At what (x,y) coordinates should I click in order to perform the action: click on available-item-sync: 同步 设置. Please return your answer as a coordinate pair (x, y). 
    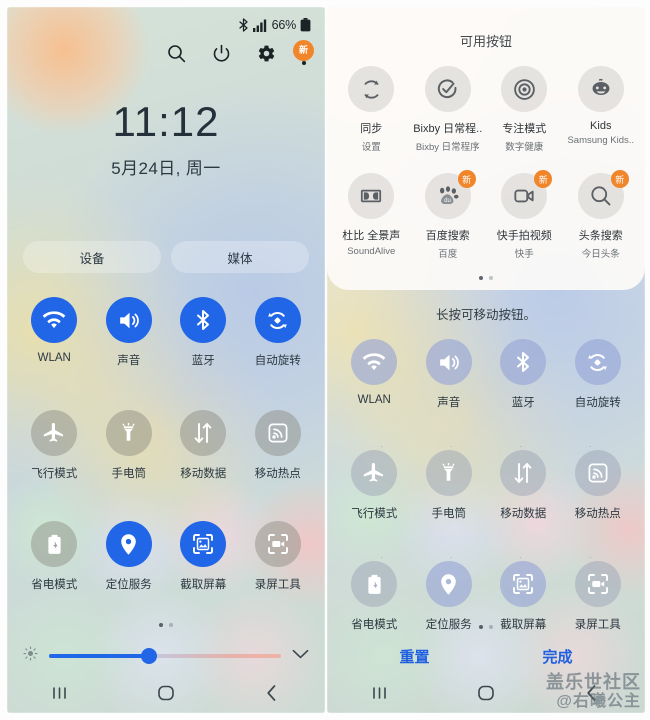
    Looking at the image, I should click on (371, 109).